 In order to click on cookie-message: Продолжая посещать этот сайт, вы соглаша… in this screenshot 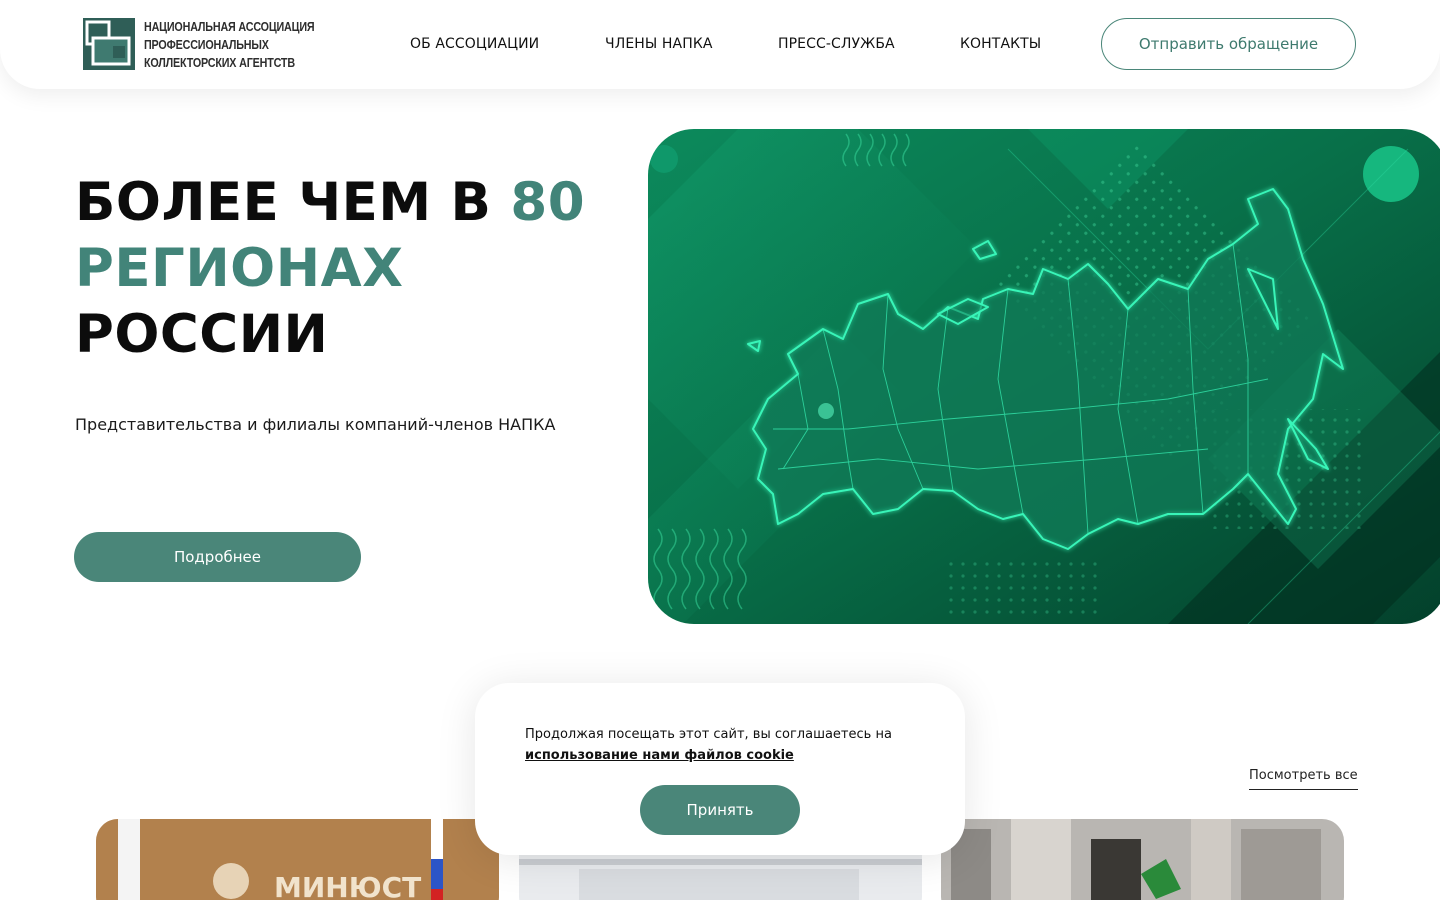, I will do `click(708, 734)`.